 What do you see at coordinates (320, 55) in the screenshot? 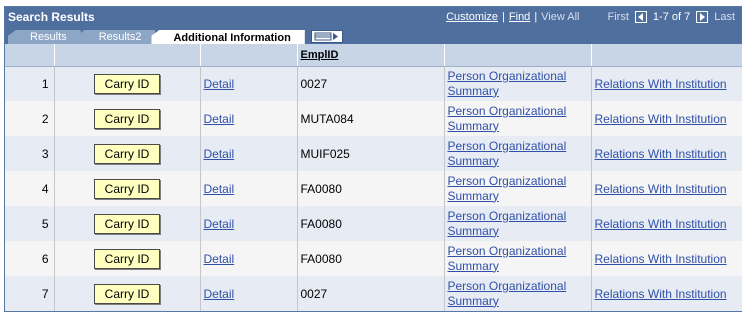
I see `emplid-sort-link: EmplID` at bounding box center [320, 55].